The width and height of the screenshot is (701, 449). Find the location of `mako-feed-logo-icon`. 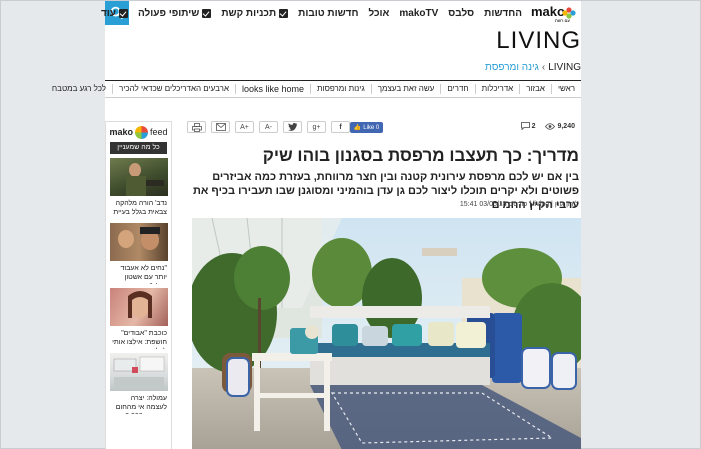

mako-feed-logo-icon is located at coordinates (141, 132).